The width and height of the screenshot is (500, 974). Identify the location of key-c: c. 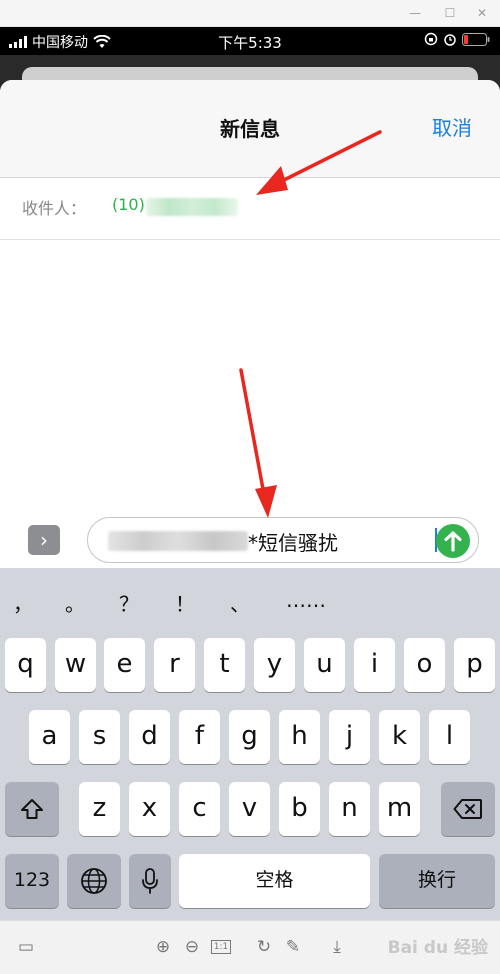
(199, 809).